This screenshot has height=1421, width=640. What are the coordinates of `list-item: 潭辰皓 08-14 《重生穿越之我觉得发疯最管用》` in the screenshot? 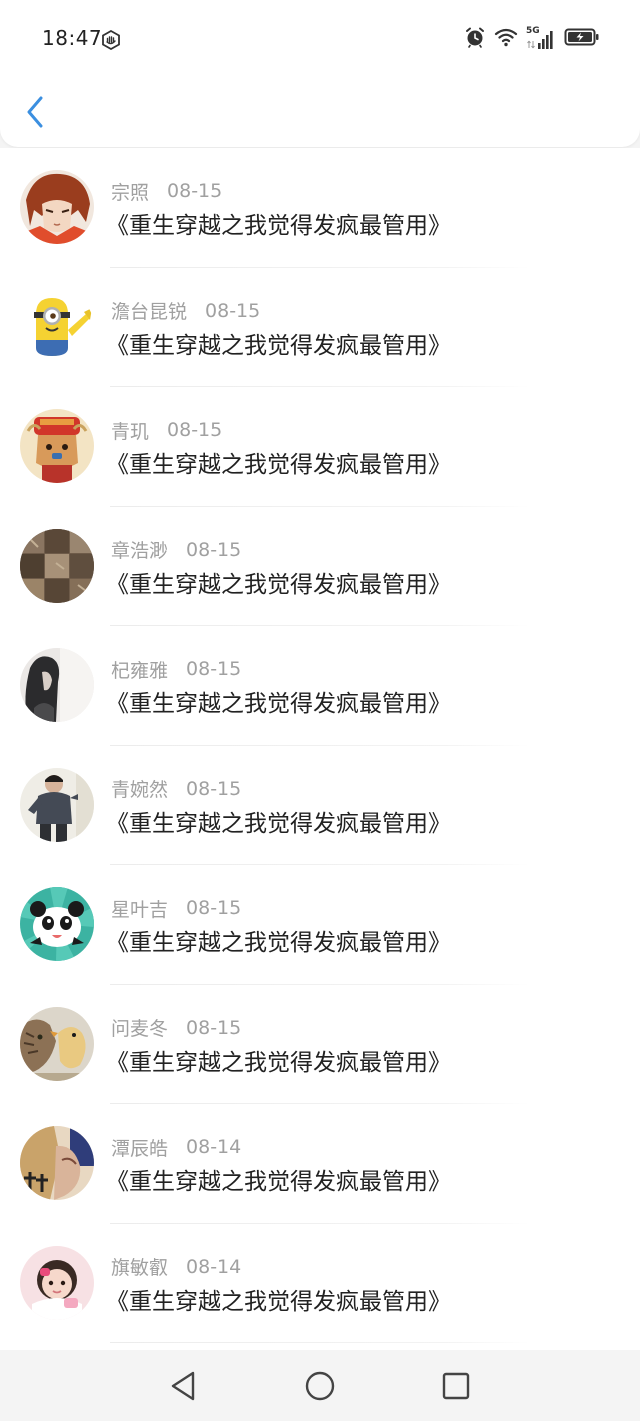 It's located at (320, 1164).